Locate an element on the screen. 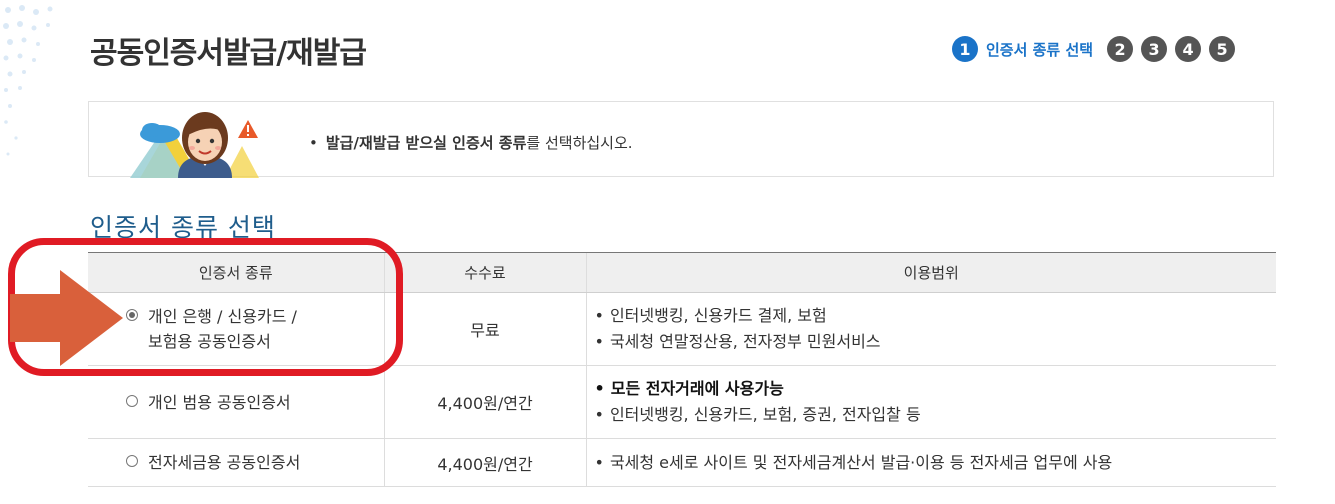 The image size is (1335, 504). step-indicator: 1 인증서 종류 선택 2 3 4 5 is located at coordinates (1094, 49).